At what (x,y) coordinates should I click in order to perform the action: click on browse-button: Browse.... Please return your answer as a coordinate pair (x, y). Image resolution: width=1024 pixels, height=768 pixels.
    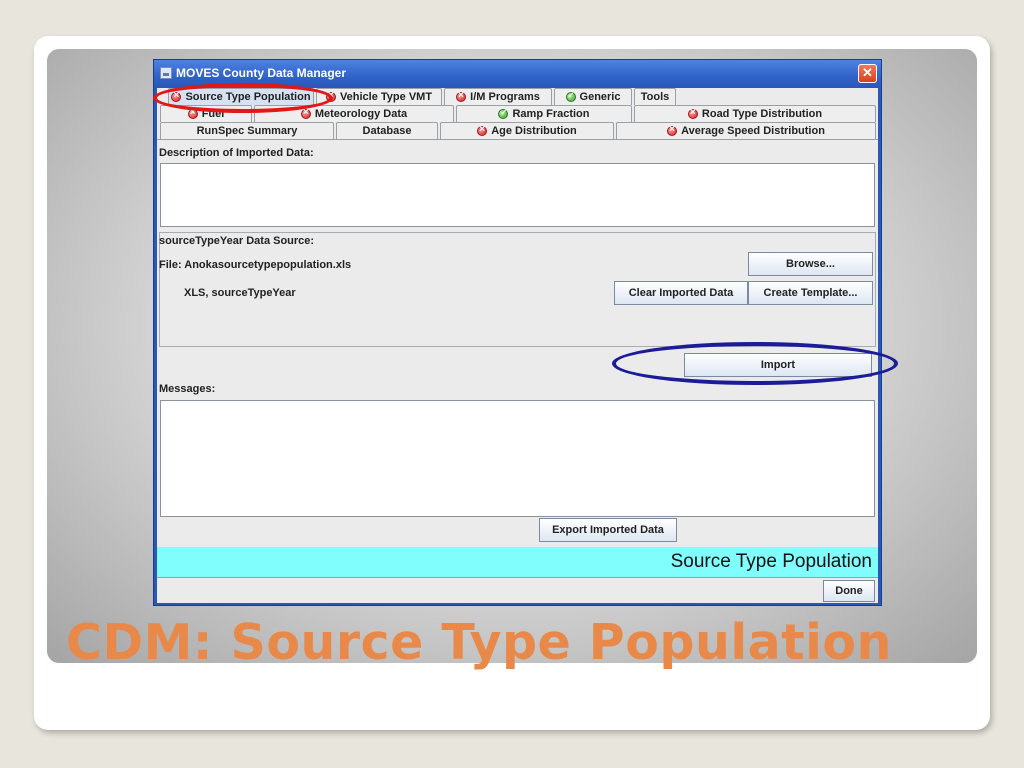
    Looking at the image, I should click on (810, 264).